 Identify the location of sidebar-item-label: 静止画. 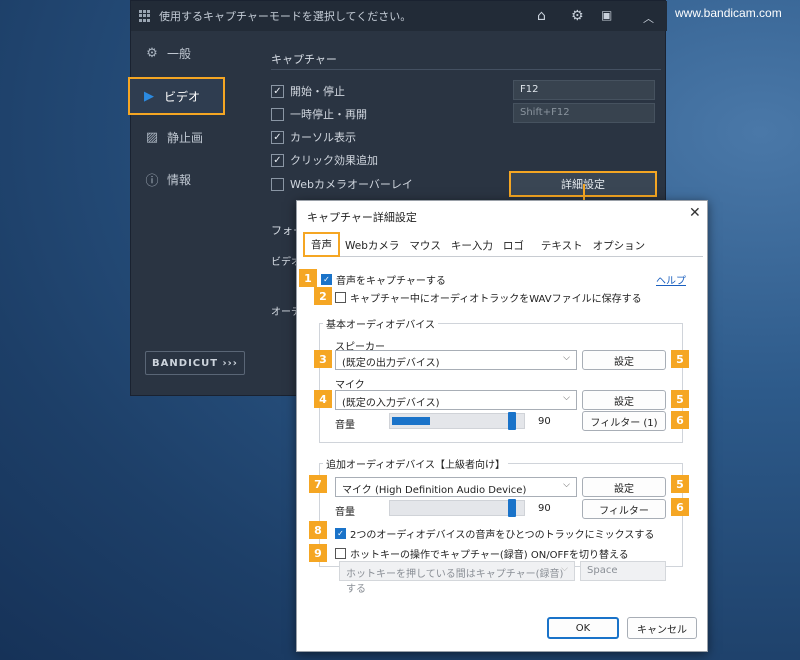
(185, 138).